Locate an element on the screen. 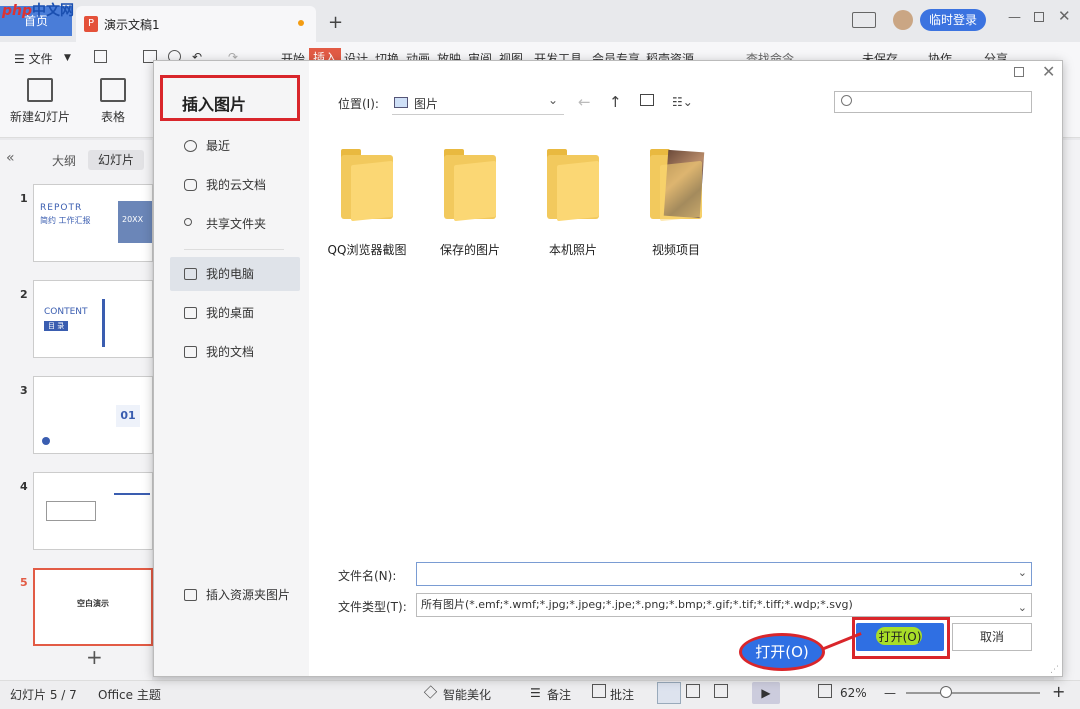 This screenshot has height=709, width=1080. add-slide-button: + is located at coordinates (94, 657).